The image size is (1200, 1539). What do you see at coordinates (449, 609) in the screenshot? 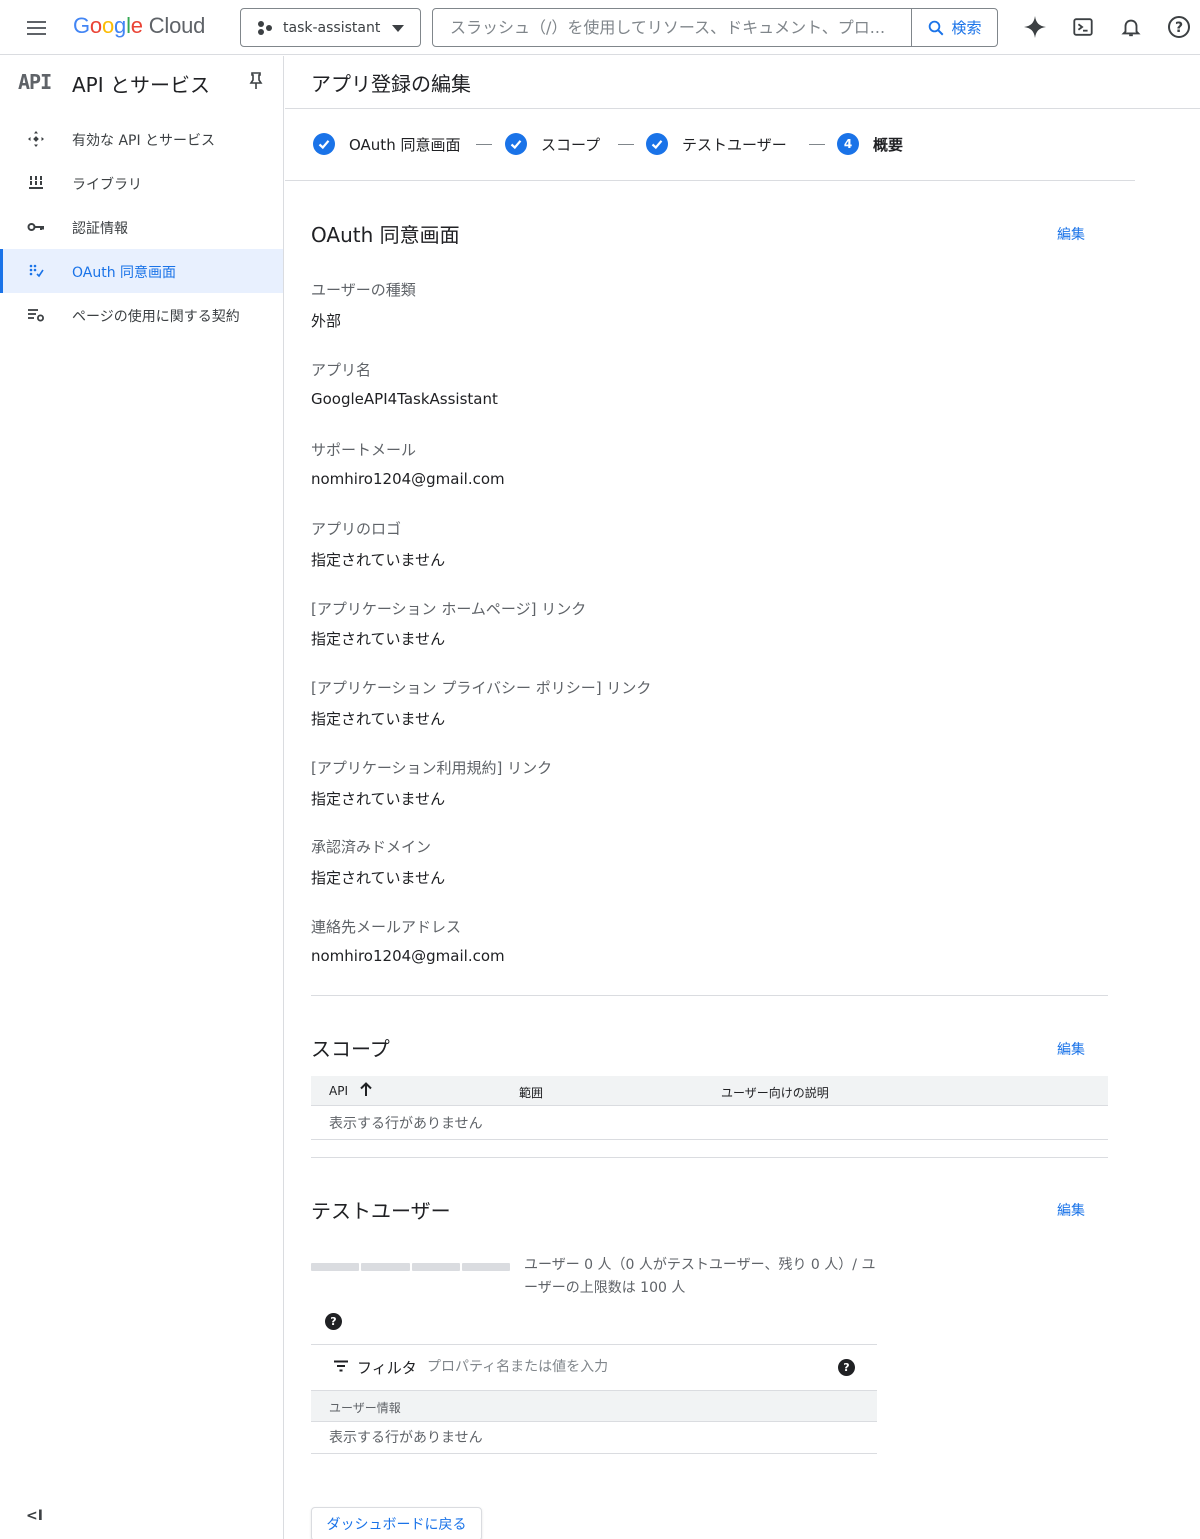
I see `field-label-homepage-link: [アプリケーション ホームページ] リンク` at bounding box center [449, 609].